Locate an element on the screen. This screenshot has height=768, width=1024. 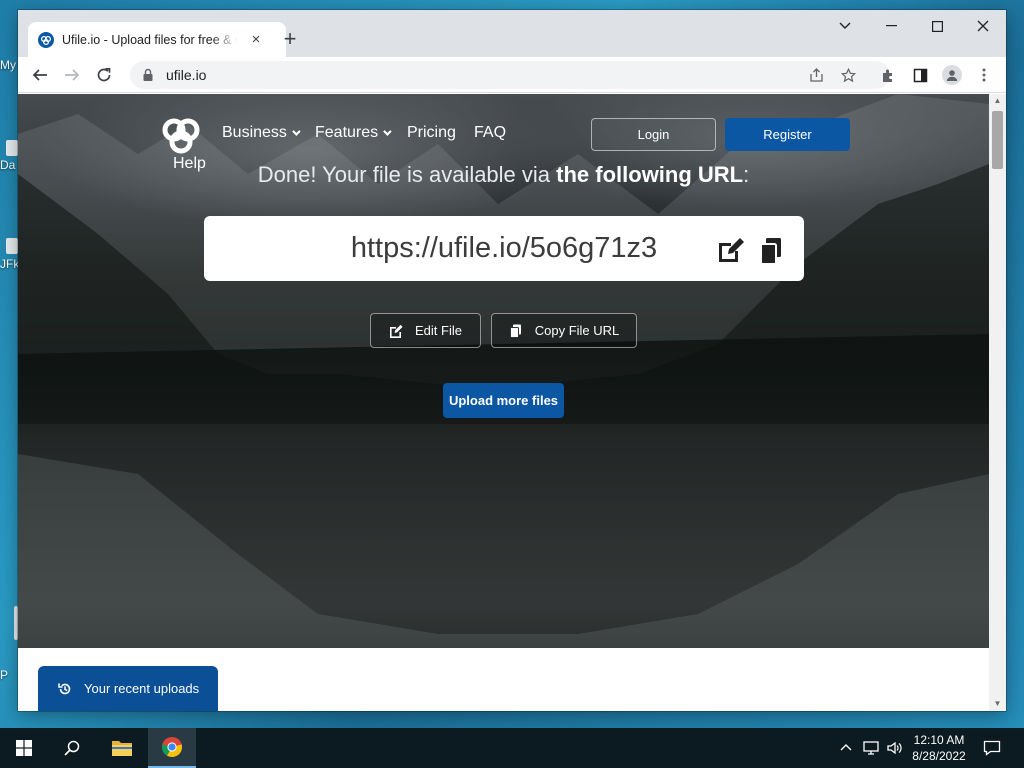
copy-file-url-label: Copy File URL is located at coordinates (577, 330).